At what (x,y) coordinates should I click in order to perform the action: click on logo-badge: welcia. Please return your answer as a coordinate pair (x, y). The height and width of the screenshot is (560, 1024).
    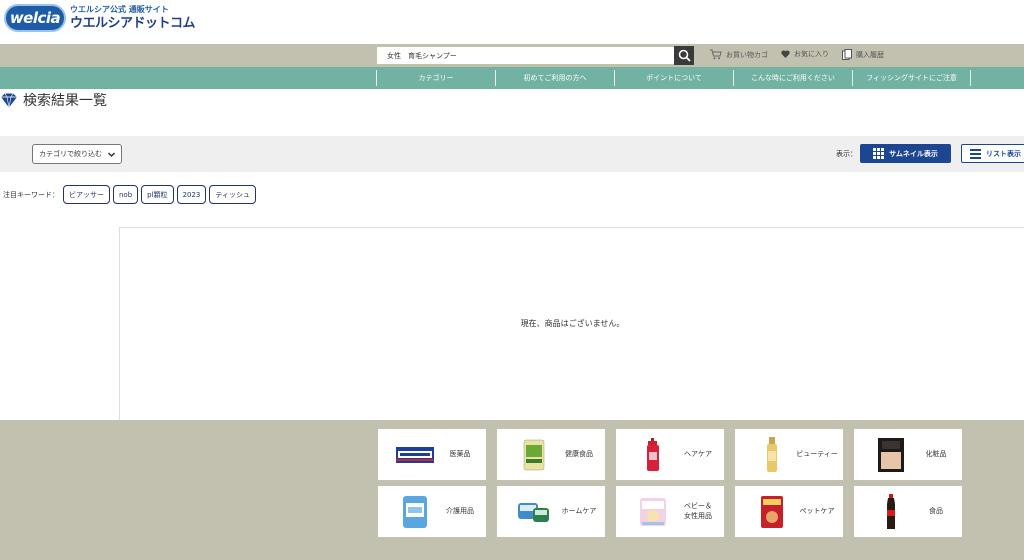
    Looking at the image, I should click on (35, 18).